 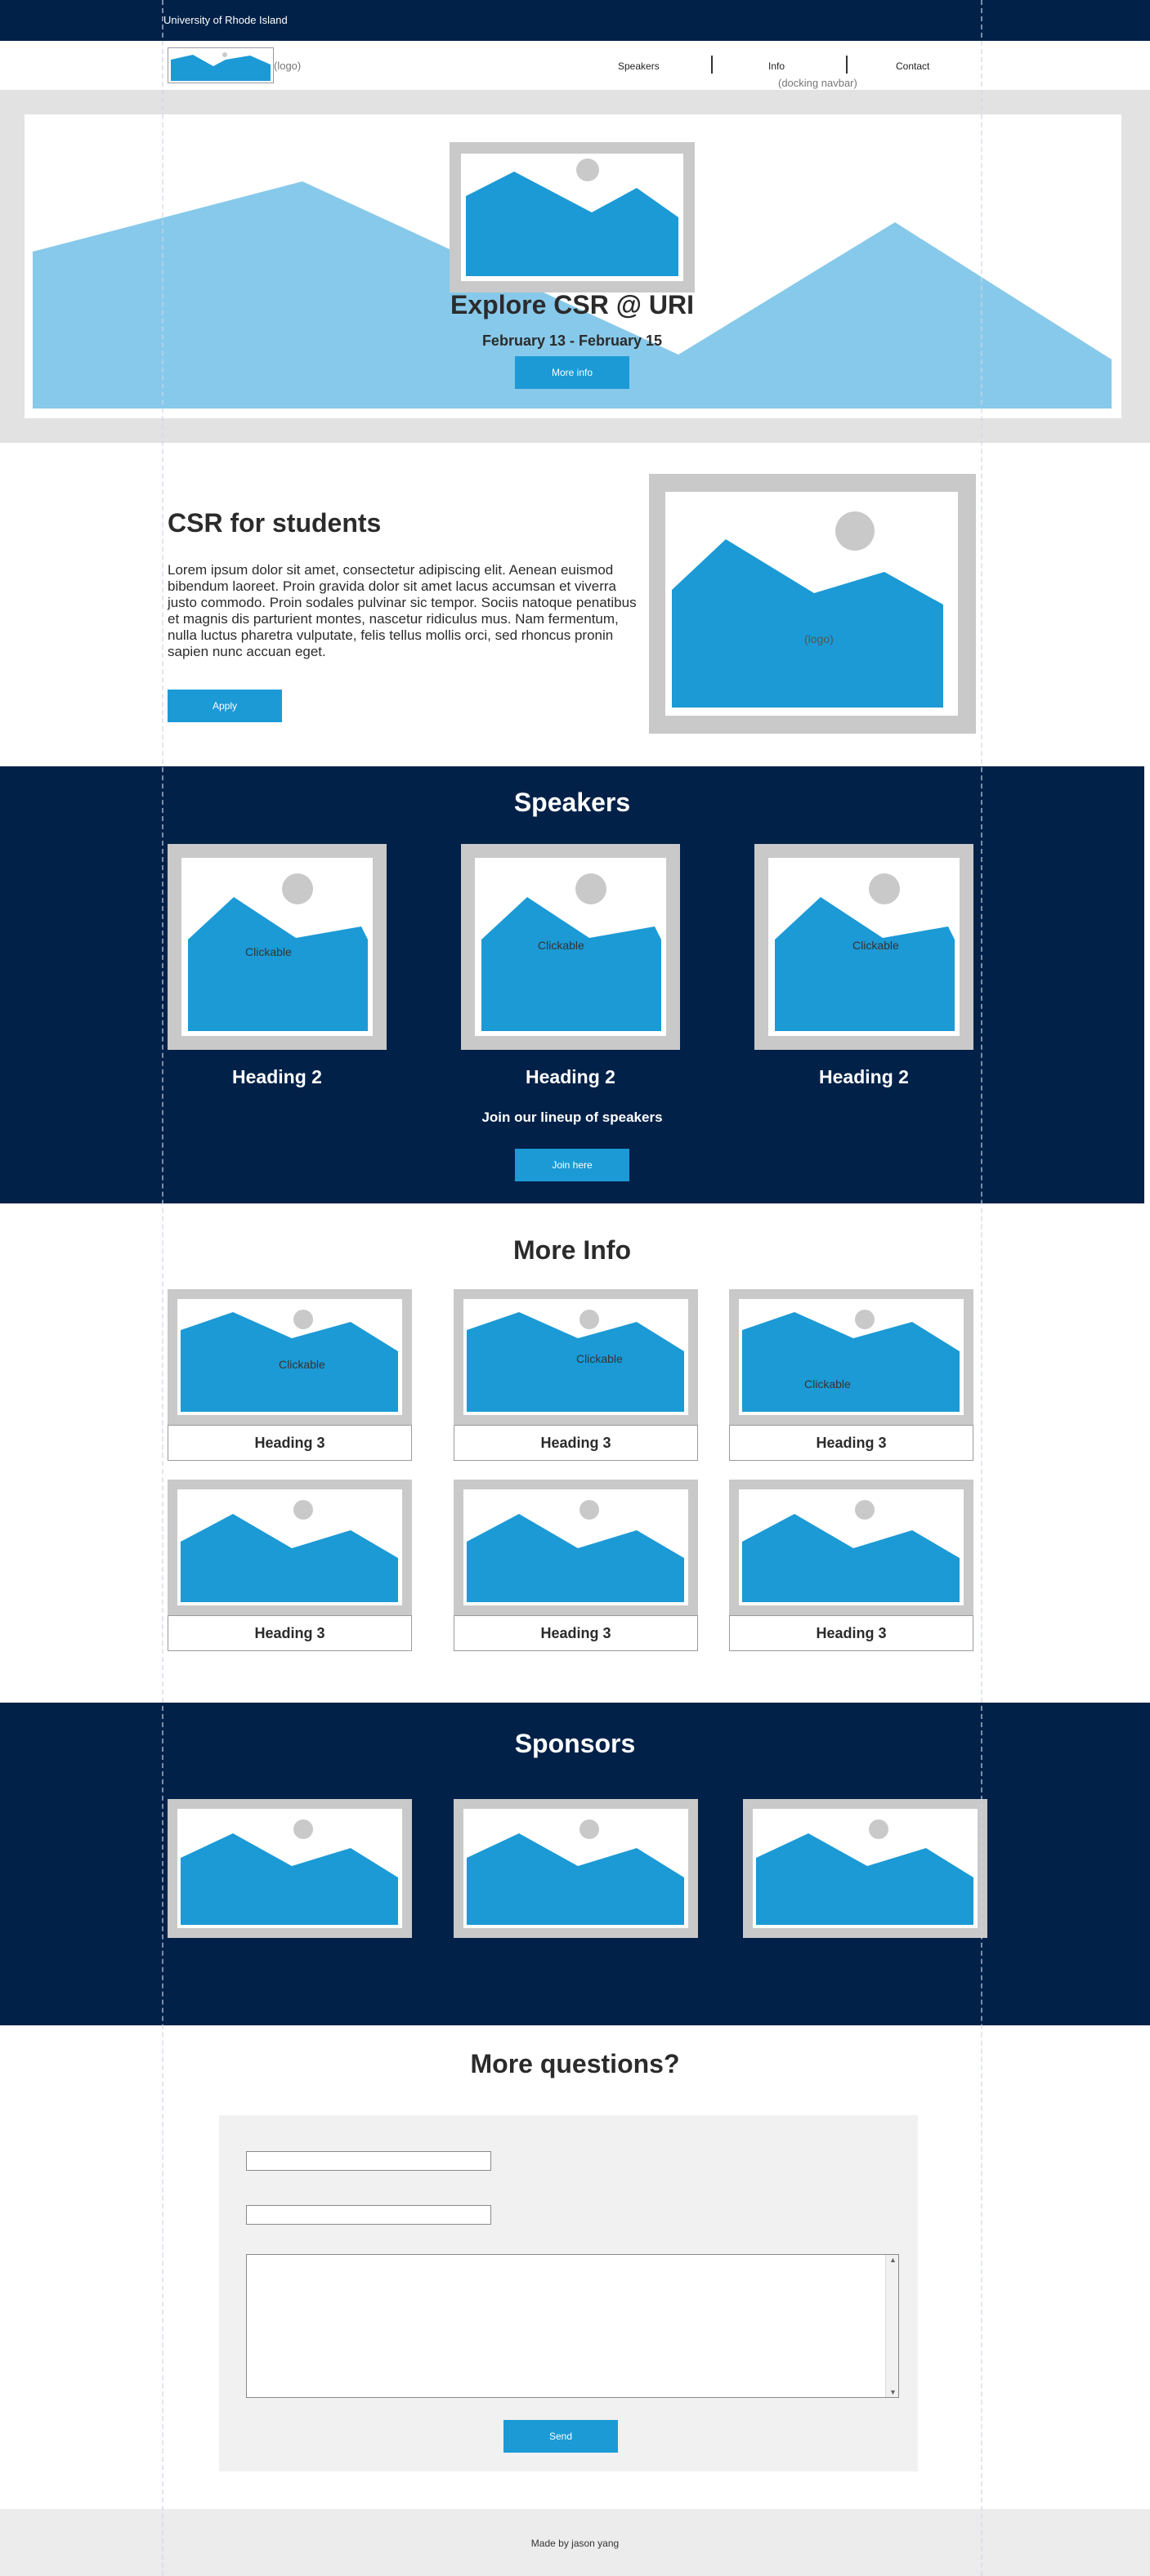 What do you see at coordinates (572, 803) in the screenshot?
I see `speakers-heading: Speakers` at bounding box center [572, 803].